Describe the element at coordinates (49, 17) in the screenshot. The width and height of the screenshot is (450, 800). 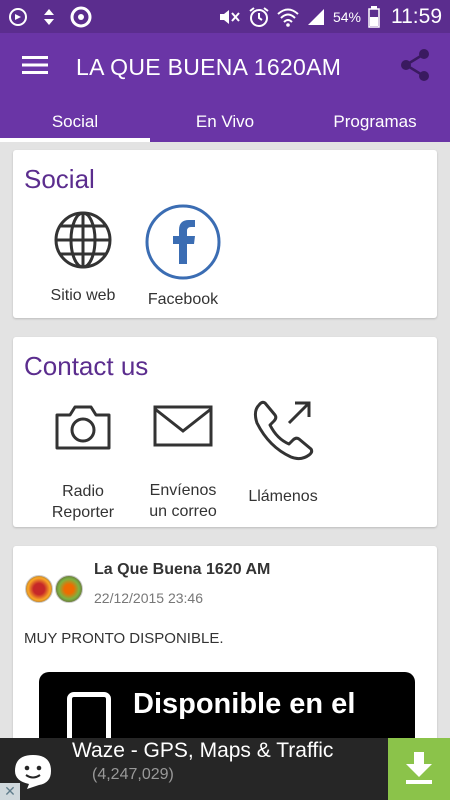
I see `data-arrows-icon` at that location.